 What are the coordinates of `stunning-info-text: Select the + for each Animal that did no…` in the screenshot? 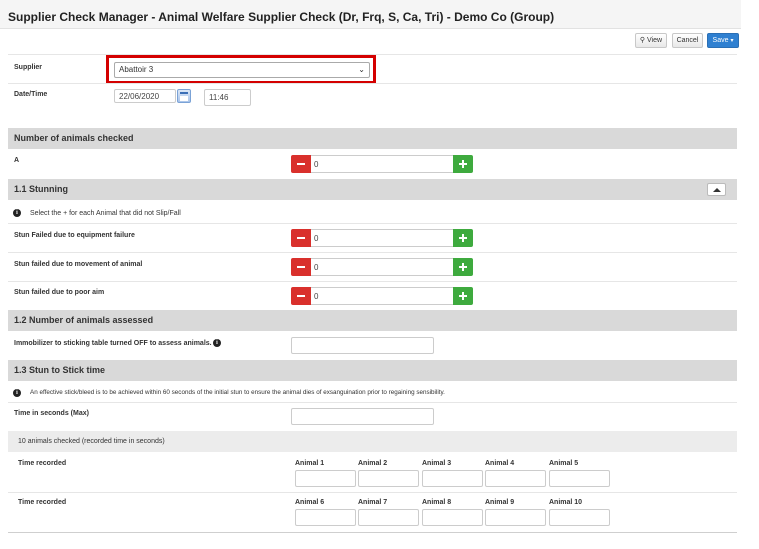 It's located at (105, 213).